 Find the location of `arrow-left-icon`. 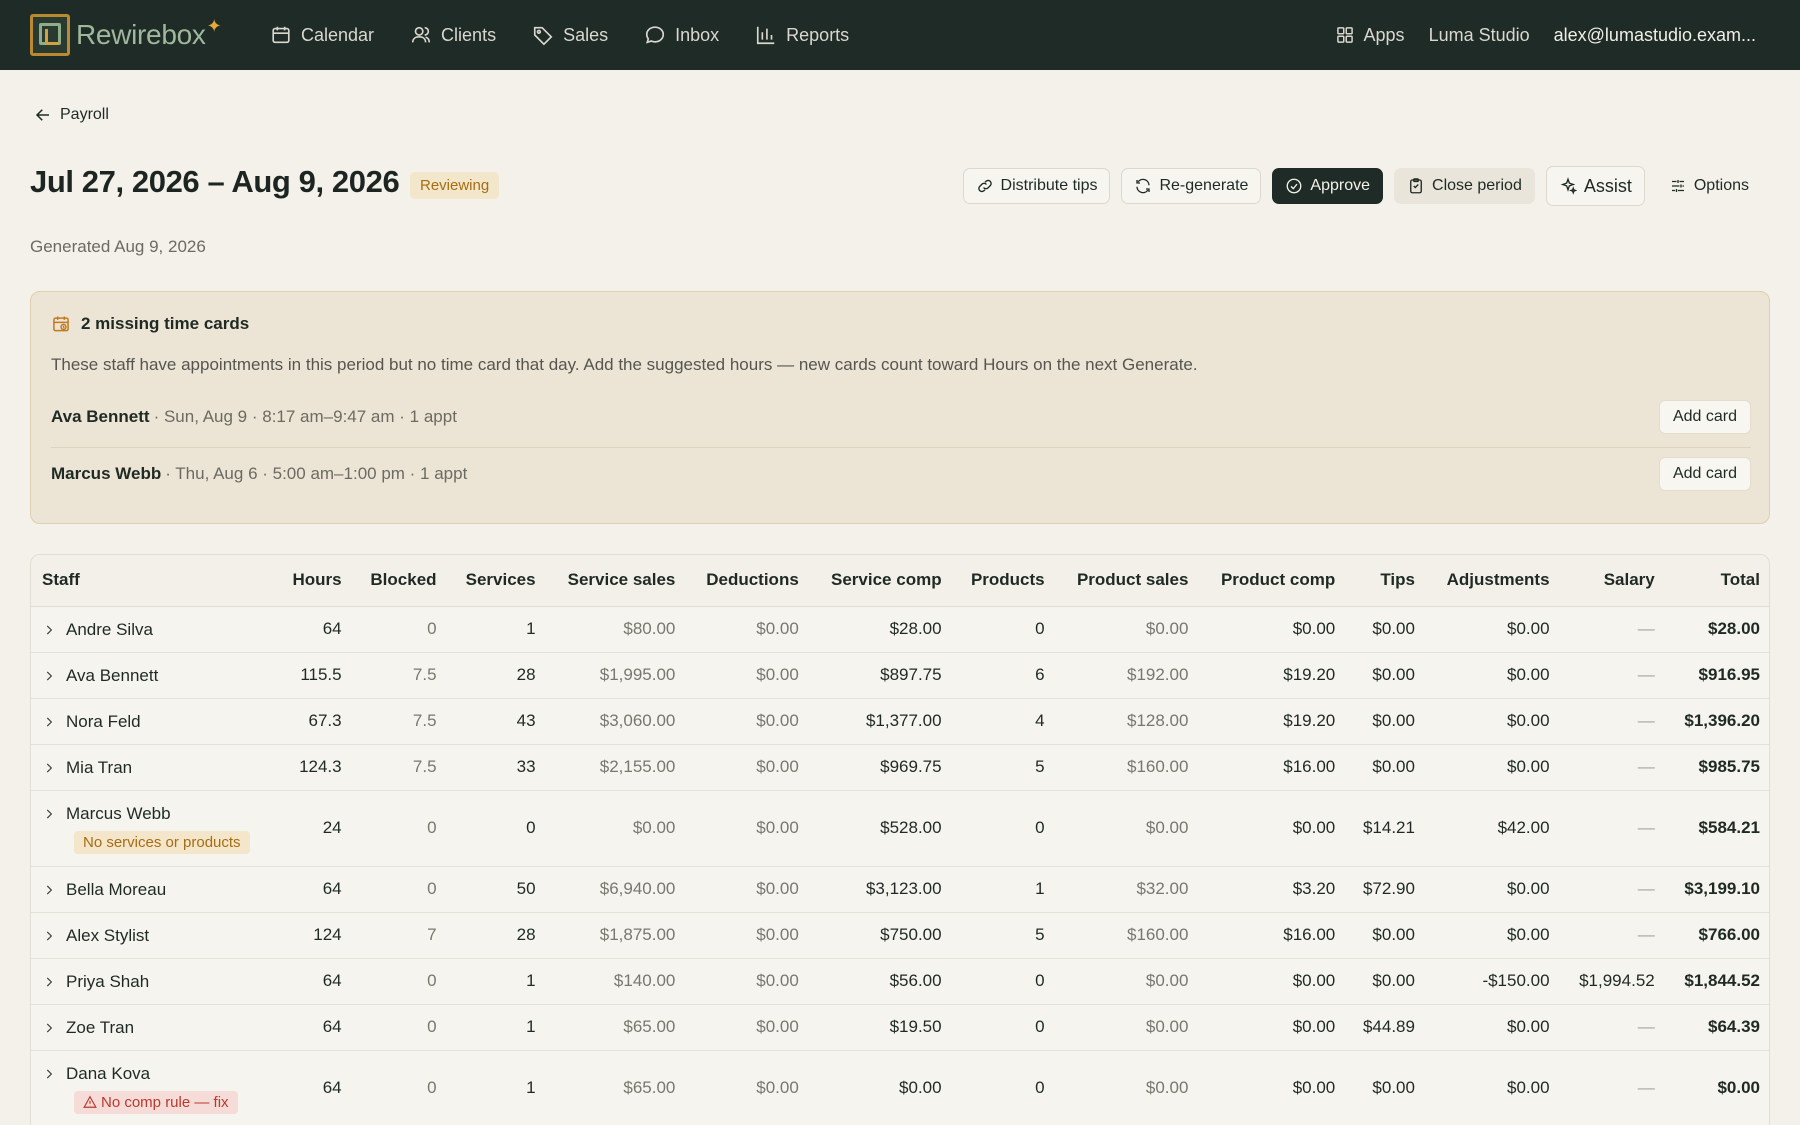

arrow-left-icon is located at coordinates (42, 115).